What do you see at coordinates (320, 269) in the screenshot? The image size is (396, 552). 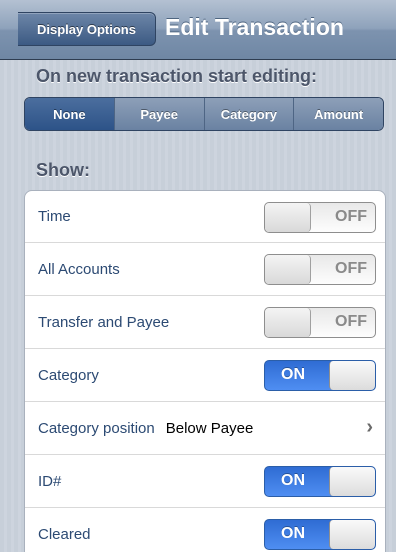 I see `all-accounts-toggle: OFF` at bounding box center [320, 269].